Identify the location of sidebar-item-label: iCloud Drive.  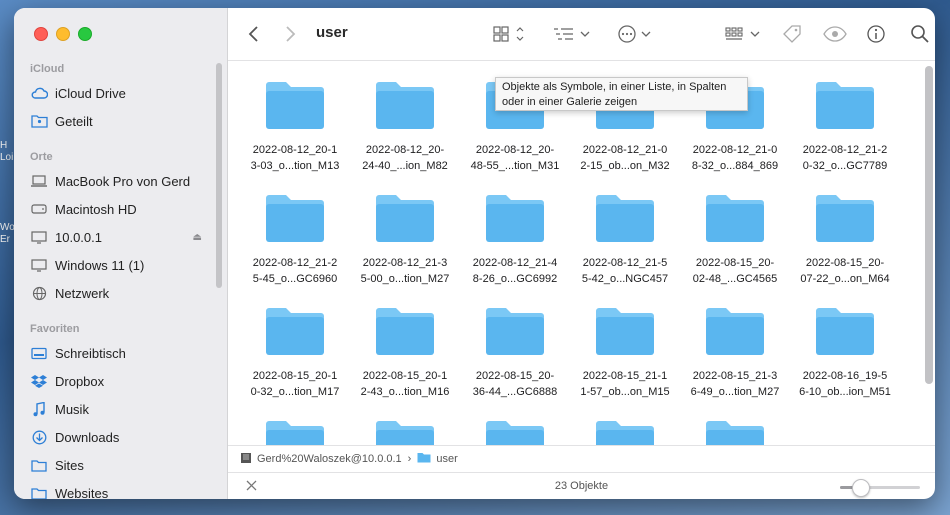
(90, 93).